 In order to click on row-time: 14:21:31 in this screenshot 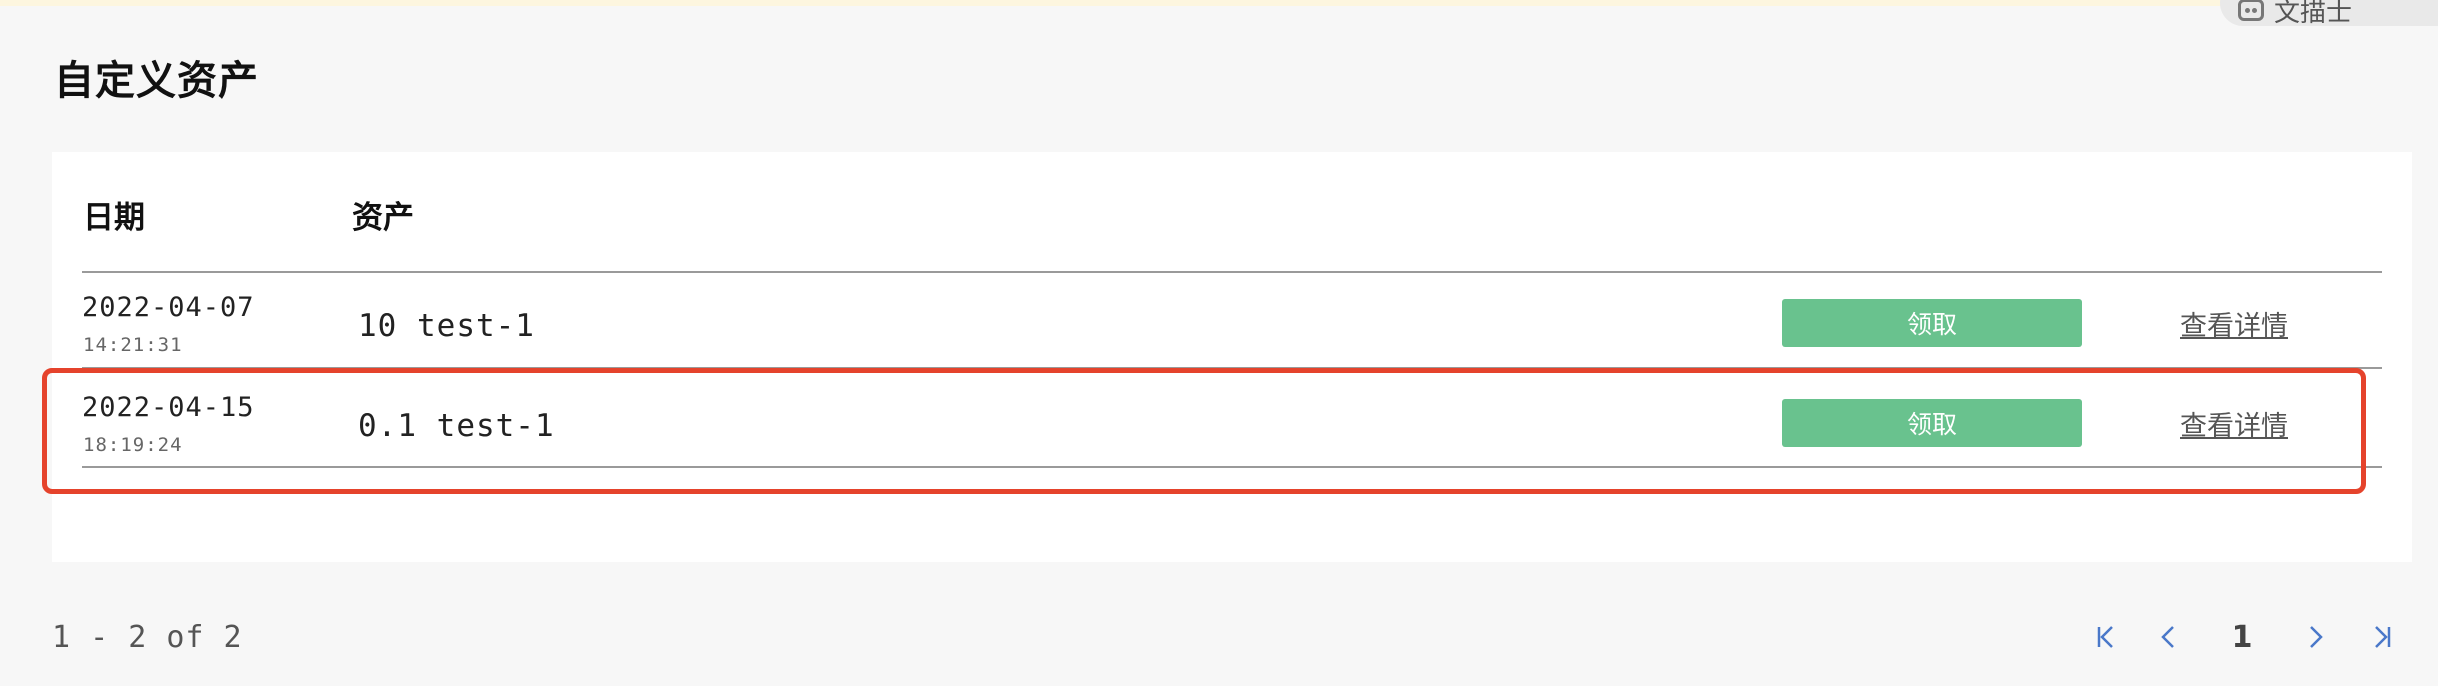, I will do `click(133, 345)`.